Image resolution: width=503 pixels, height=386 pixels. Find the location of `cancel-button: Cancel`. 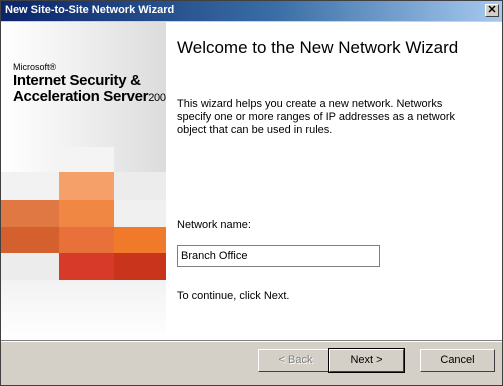

cancel-button: Cancel is located at coordinates (457, 360).